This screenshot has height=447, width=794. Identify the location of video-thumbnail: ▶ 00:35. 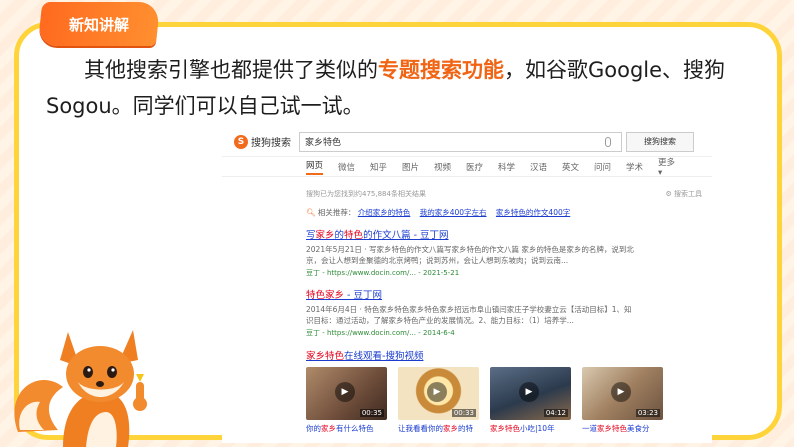
(346, 393).